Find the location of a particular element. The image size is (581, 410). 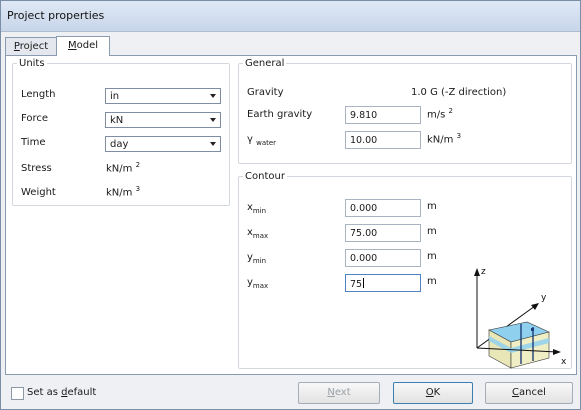

time-select: day is located at coordinates (163, 144).